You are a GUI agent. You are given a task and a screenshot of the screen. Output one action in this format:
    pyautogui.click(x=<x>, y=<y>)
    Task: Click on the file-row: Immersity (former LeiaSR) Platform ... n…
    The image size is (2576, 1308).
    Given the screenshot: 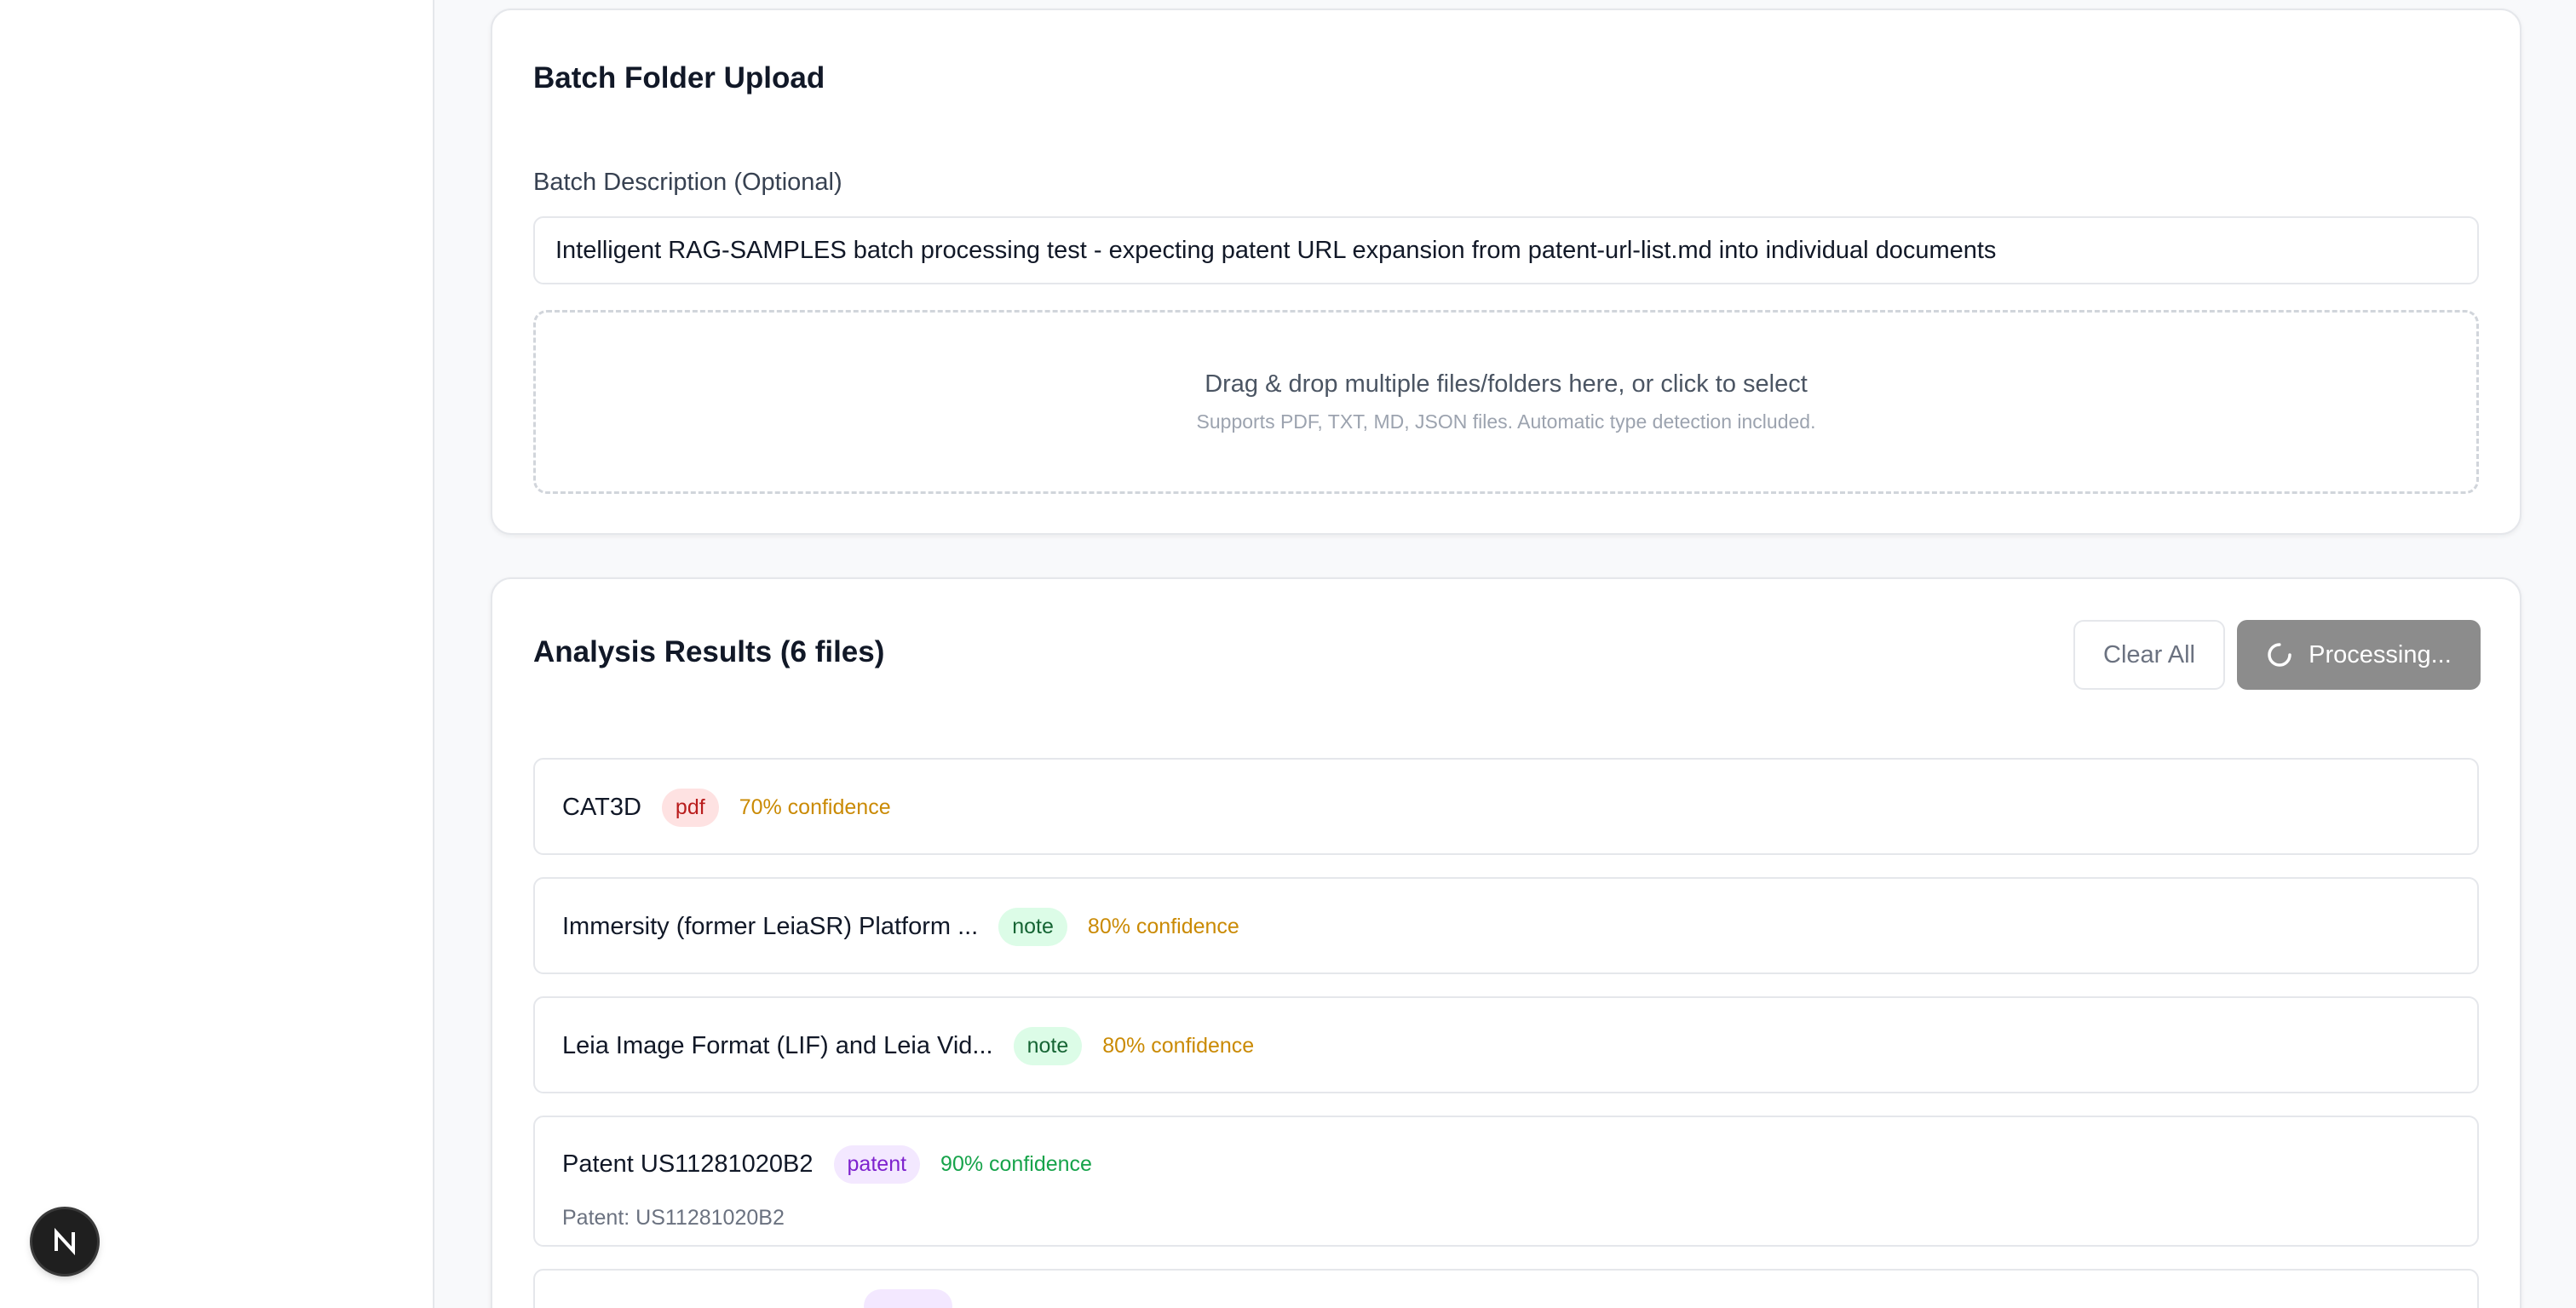 What is the action you would take?
    pyautogui.click(x=1506, y=925)
    